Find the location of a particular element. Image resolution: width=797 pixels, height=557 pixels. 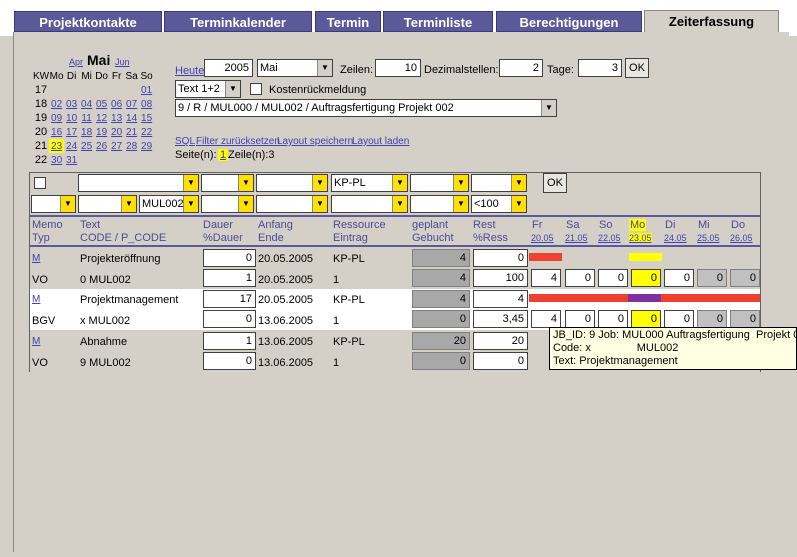

cal-day-link: 30 is located at coordinates (56, 160).